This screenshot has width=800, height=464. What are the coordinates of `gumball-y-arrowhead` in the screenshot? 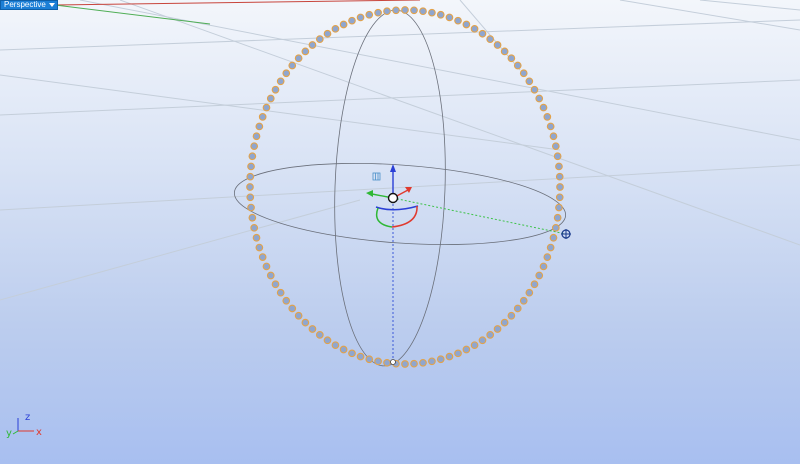 It's located at (369, 193).